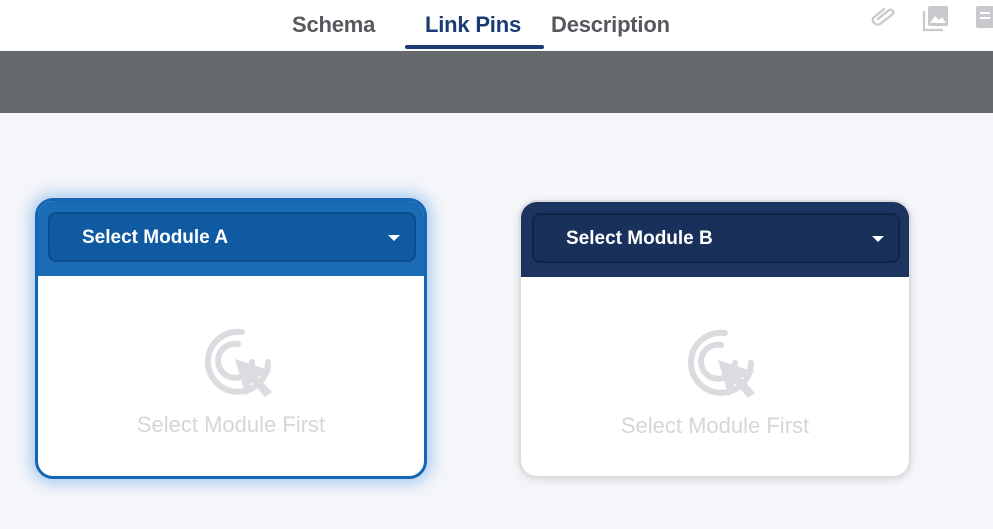  I want to click on module-a-header: Select Module A, so click(231, 238).